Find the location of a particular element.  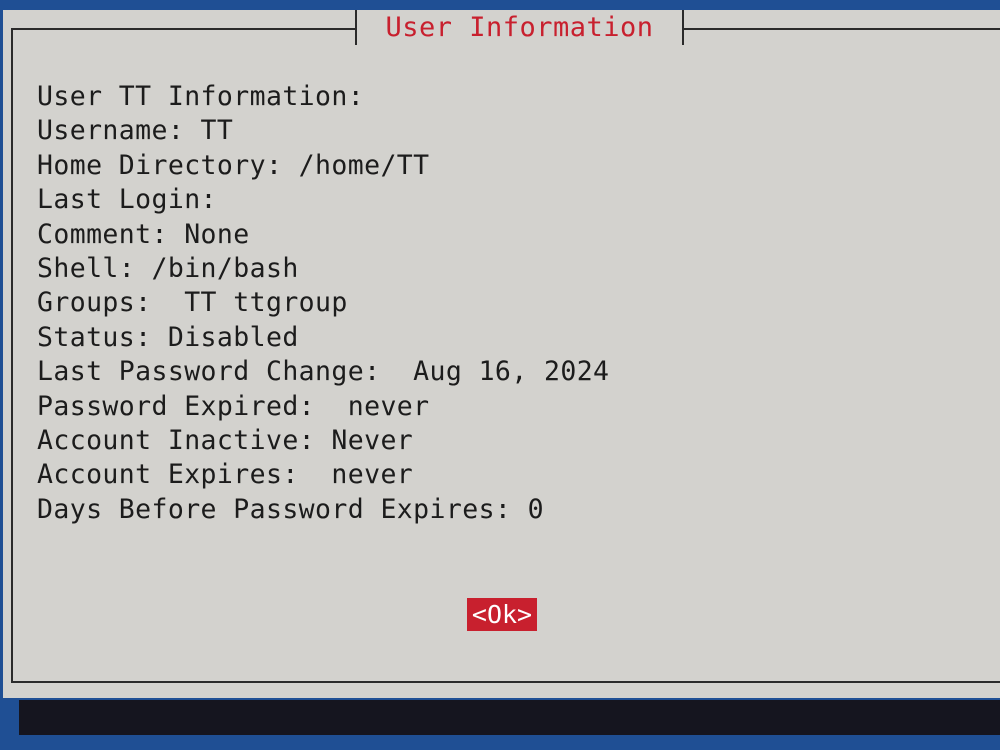

info-password-expired: Password Expired: never is located at coordinates (233, 406).